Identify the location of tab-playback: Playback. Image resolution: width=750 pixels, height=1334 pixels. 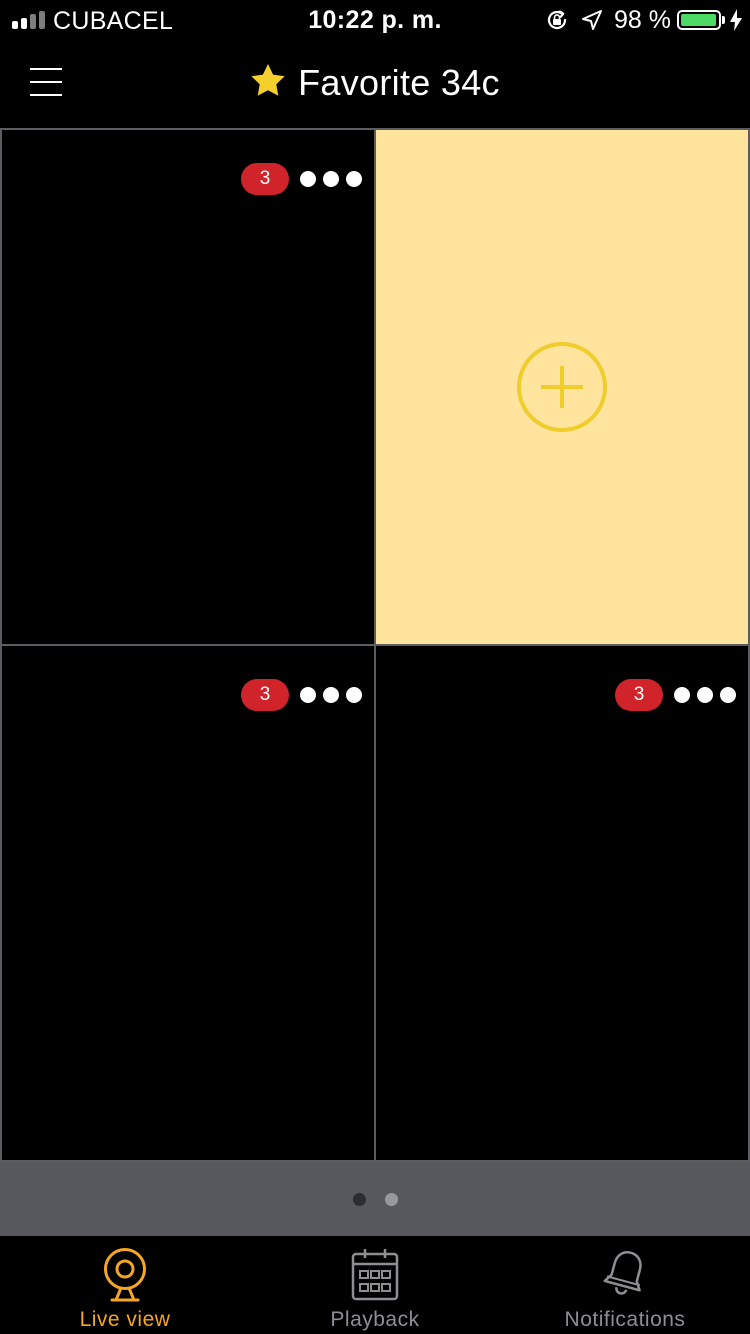
(375, 1285).